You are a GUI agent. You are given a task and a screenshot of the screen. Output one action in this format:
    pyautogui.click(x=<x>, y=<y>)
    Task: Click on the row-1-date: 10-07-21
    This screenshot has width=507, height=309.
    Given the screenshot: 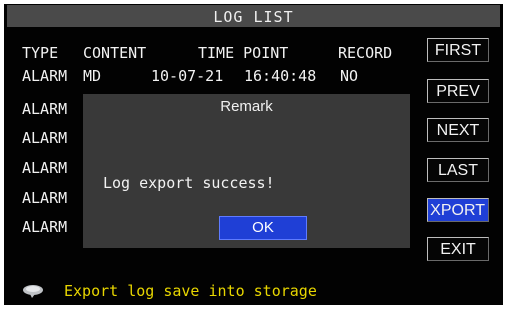 What is the action you would take?
    pyautogui.click(x=187, y=76)
    